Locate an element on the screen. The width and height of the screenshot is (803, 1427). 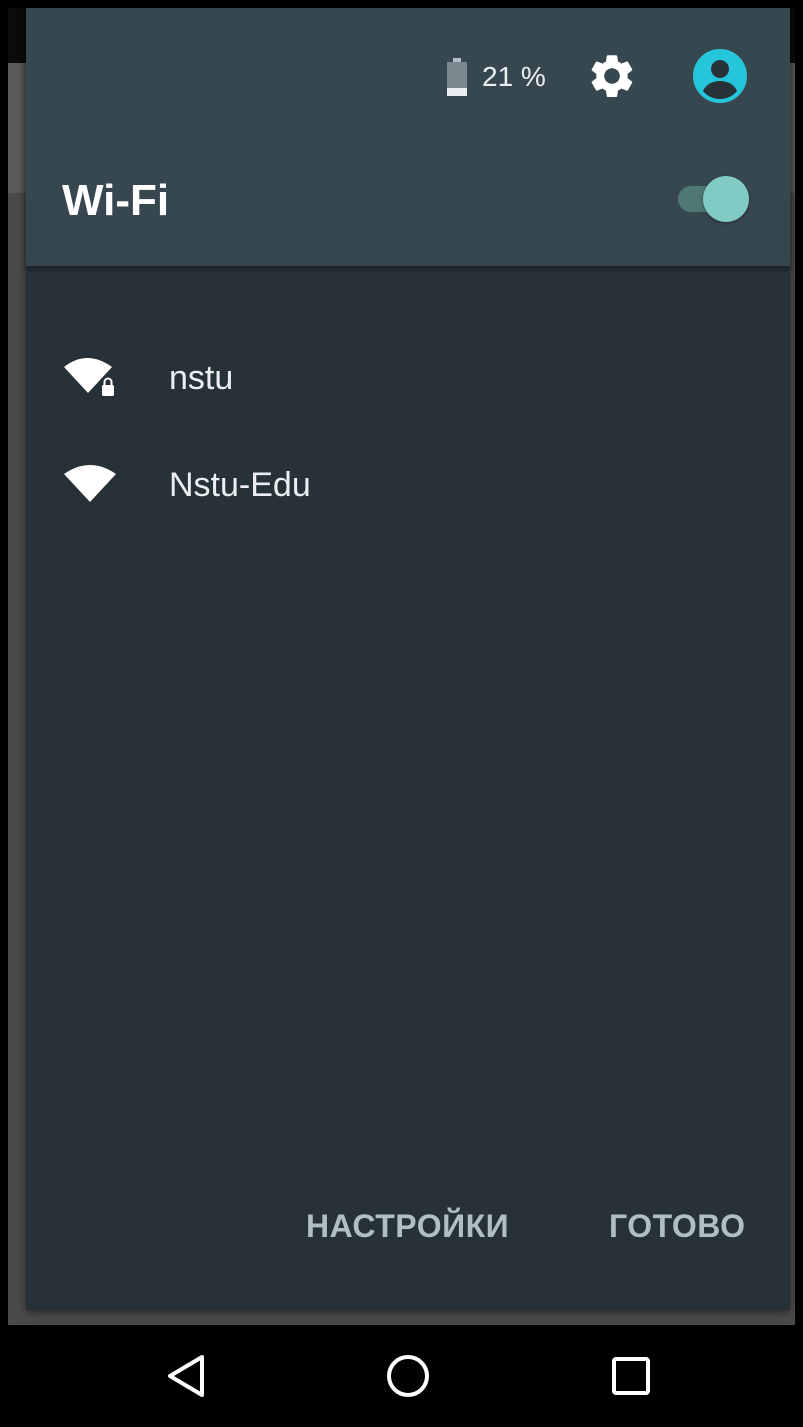
network-name: Nstu-Edu is located at coordinates (240, 485).